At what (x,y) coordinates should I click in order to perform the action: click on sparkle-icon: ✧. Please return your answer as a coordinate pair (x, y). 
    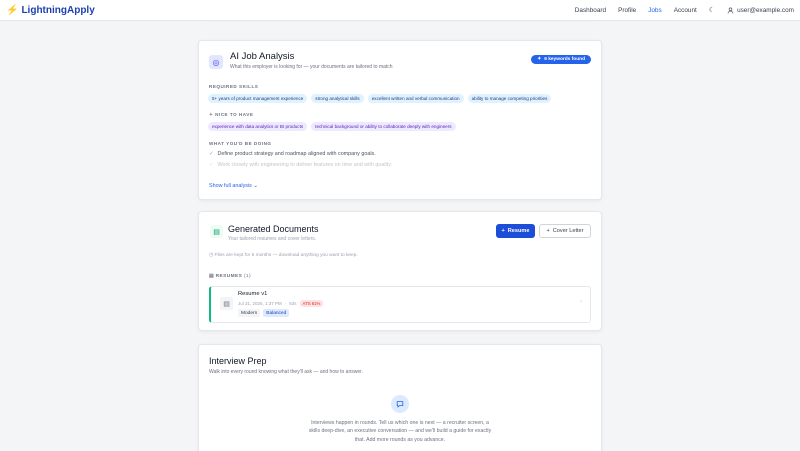
    Looking at the image, I should click on (211, 114).